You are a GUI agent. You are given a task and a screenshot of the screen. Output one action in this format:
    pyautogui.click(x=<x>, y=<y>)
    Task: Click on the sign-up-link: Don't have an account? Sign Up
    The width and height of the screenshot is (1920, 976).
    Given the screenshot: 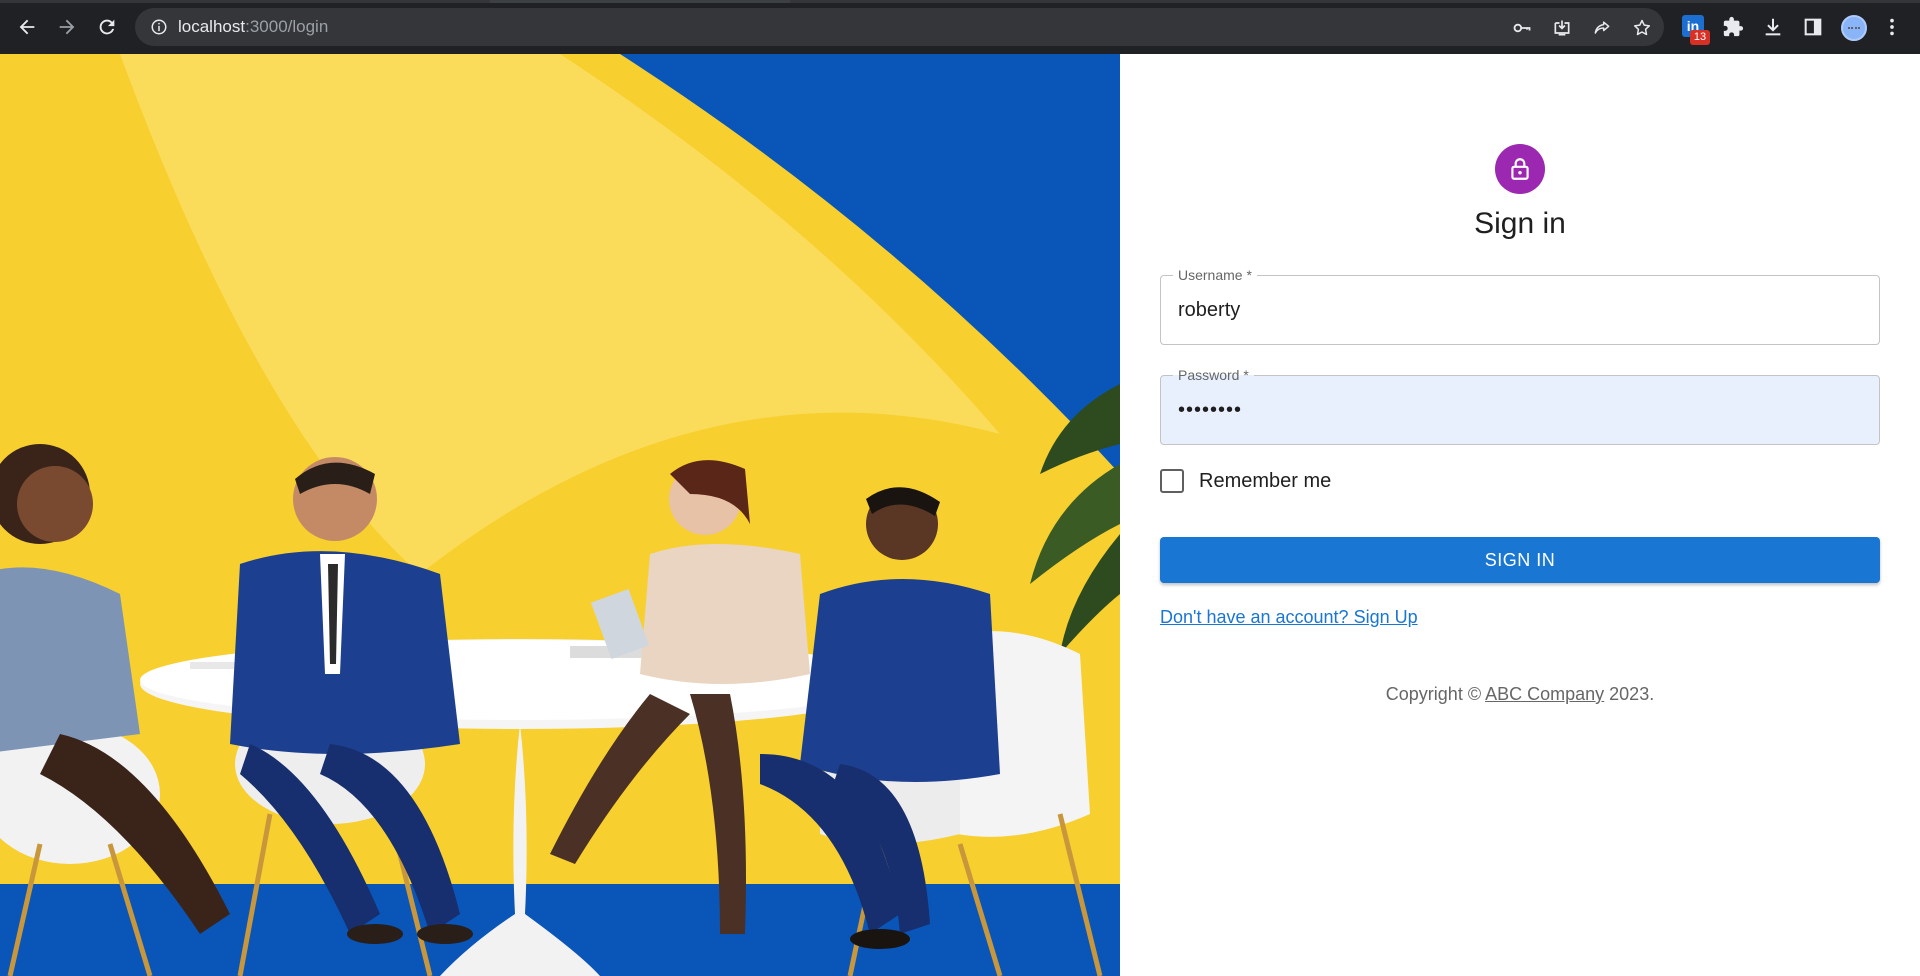 What is the action you would take?
    pyautogui.click(x=1289, y=617)
    